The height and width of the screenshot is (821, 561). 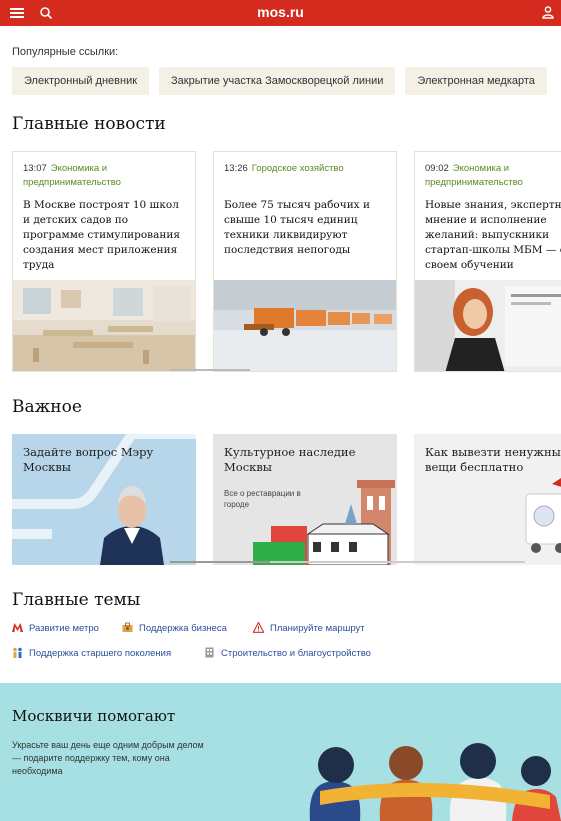 I want to click on metro-icon, so click(x=17, y=627).